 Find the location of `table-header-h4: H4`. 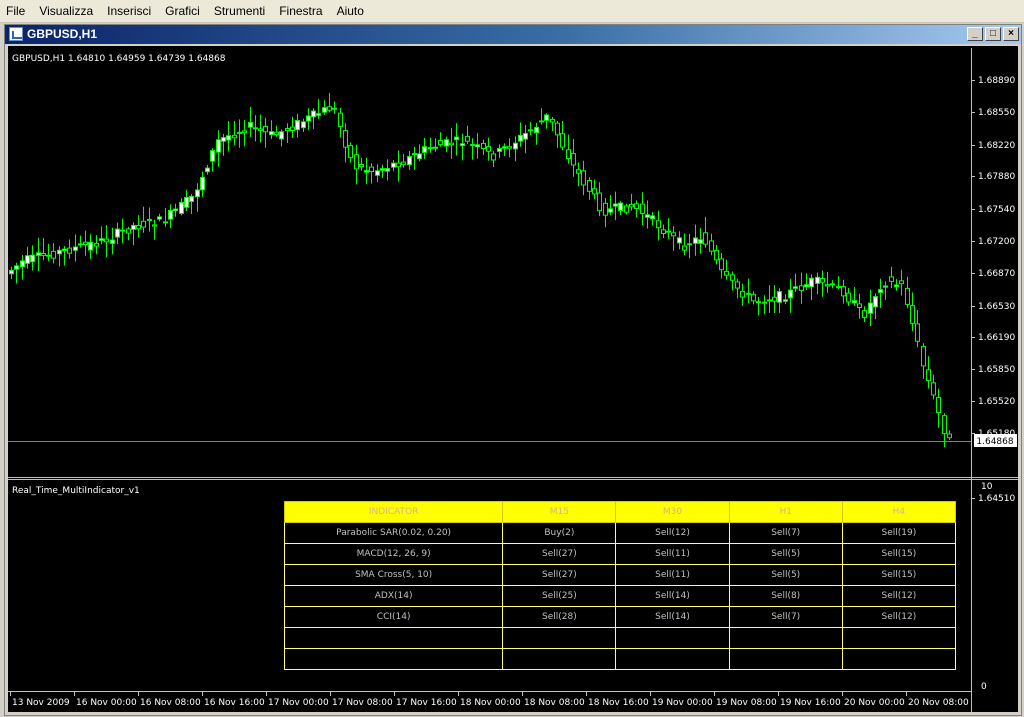

table-header-h4: H4 is located at coordinates (899, 512).